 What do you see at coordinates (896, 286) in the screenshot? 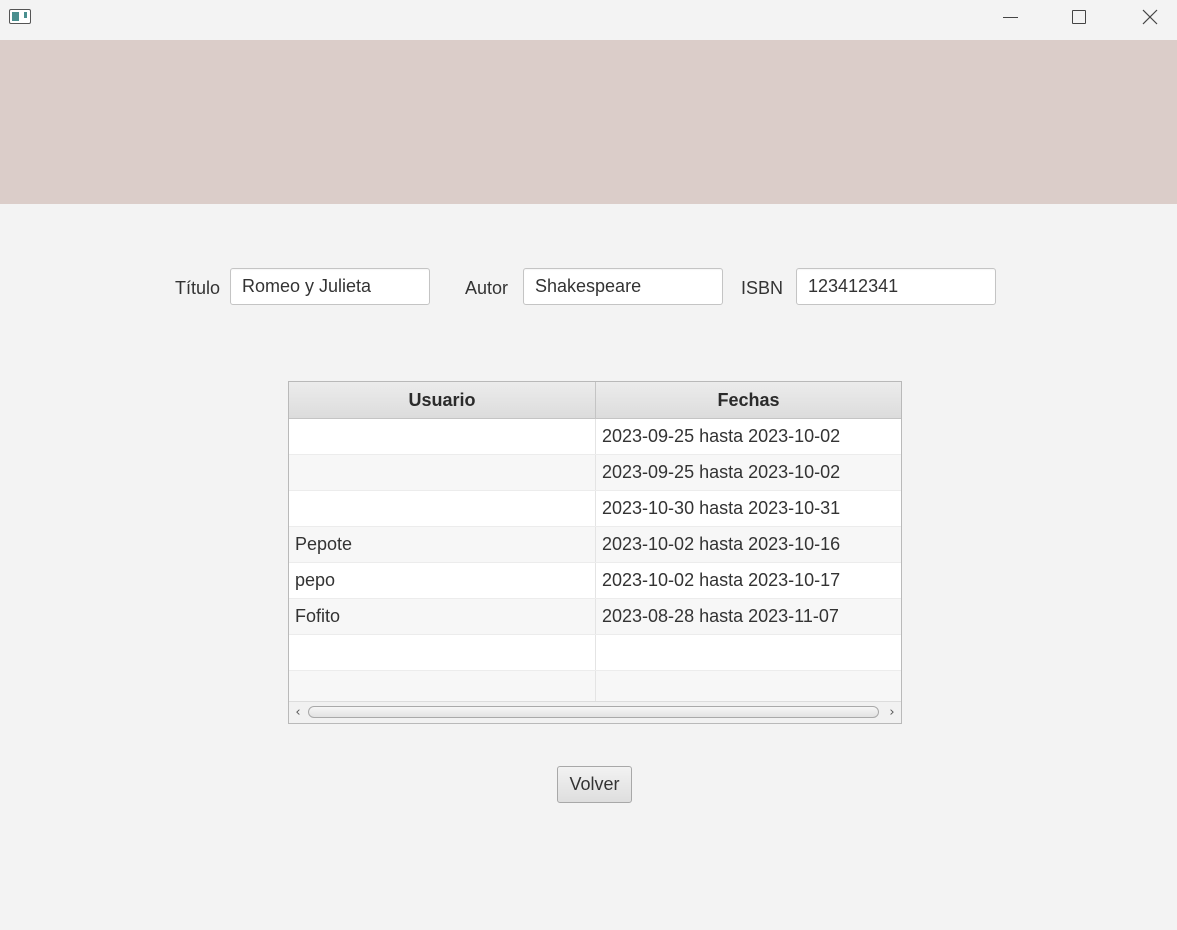
I see `isbn-input` at bounding box center [896, 286].